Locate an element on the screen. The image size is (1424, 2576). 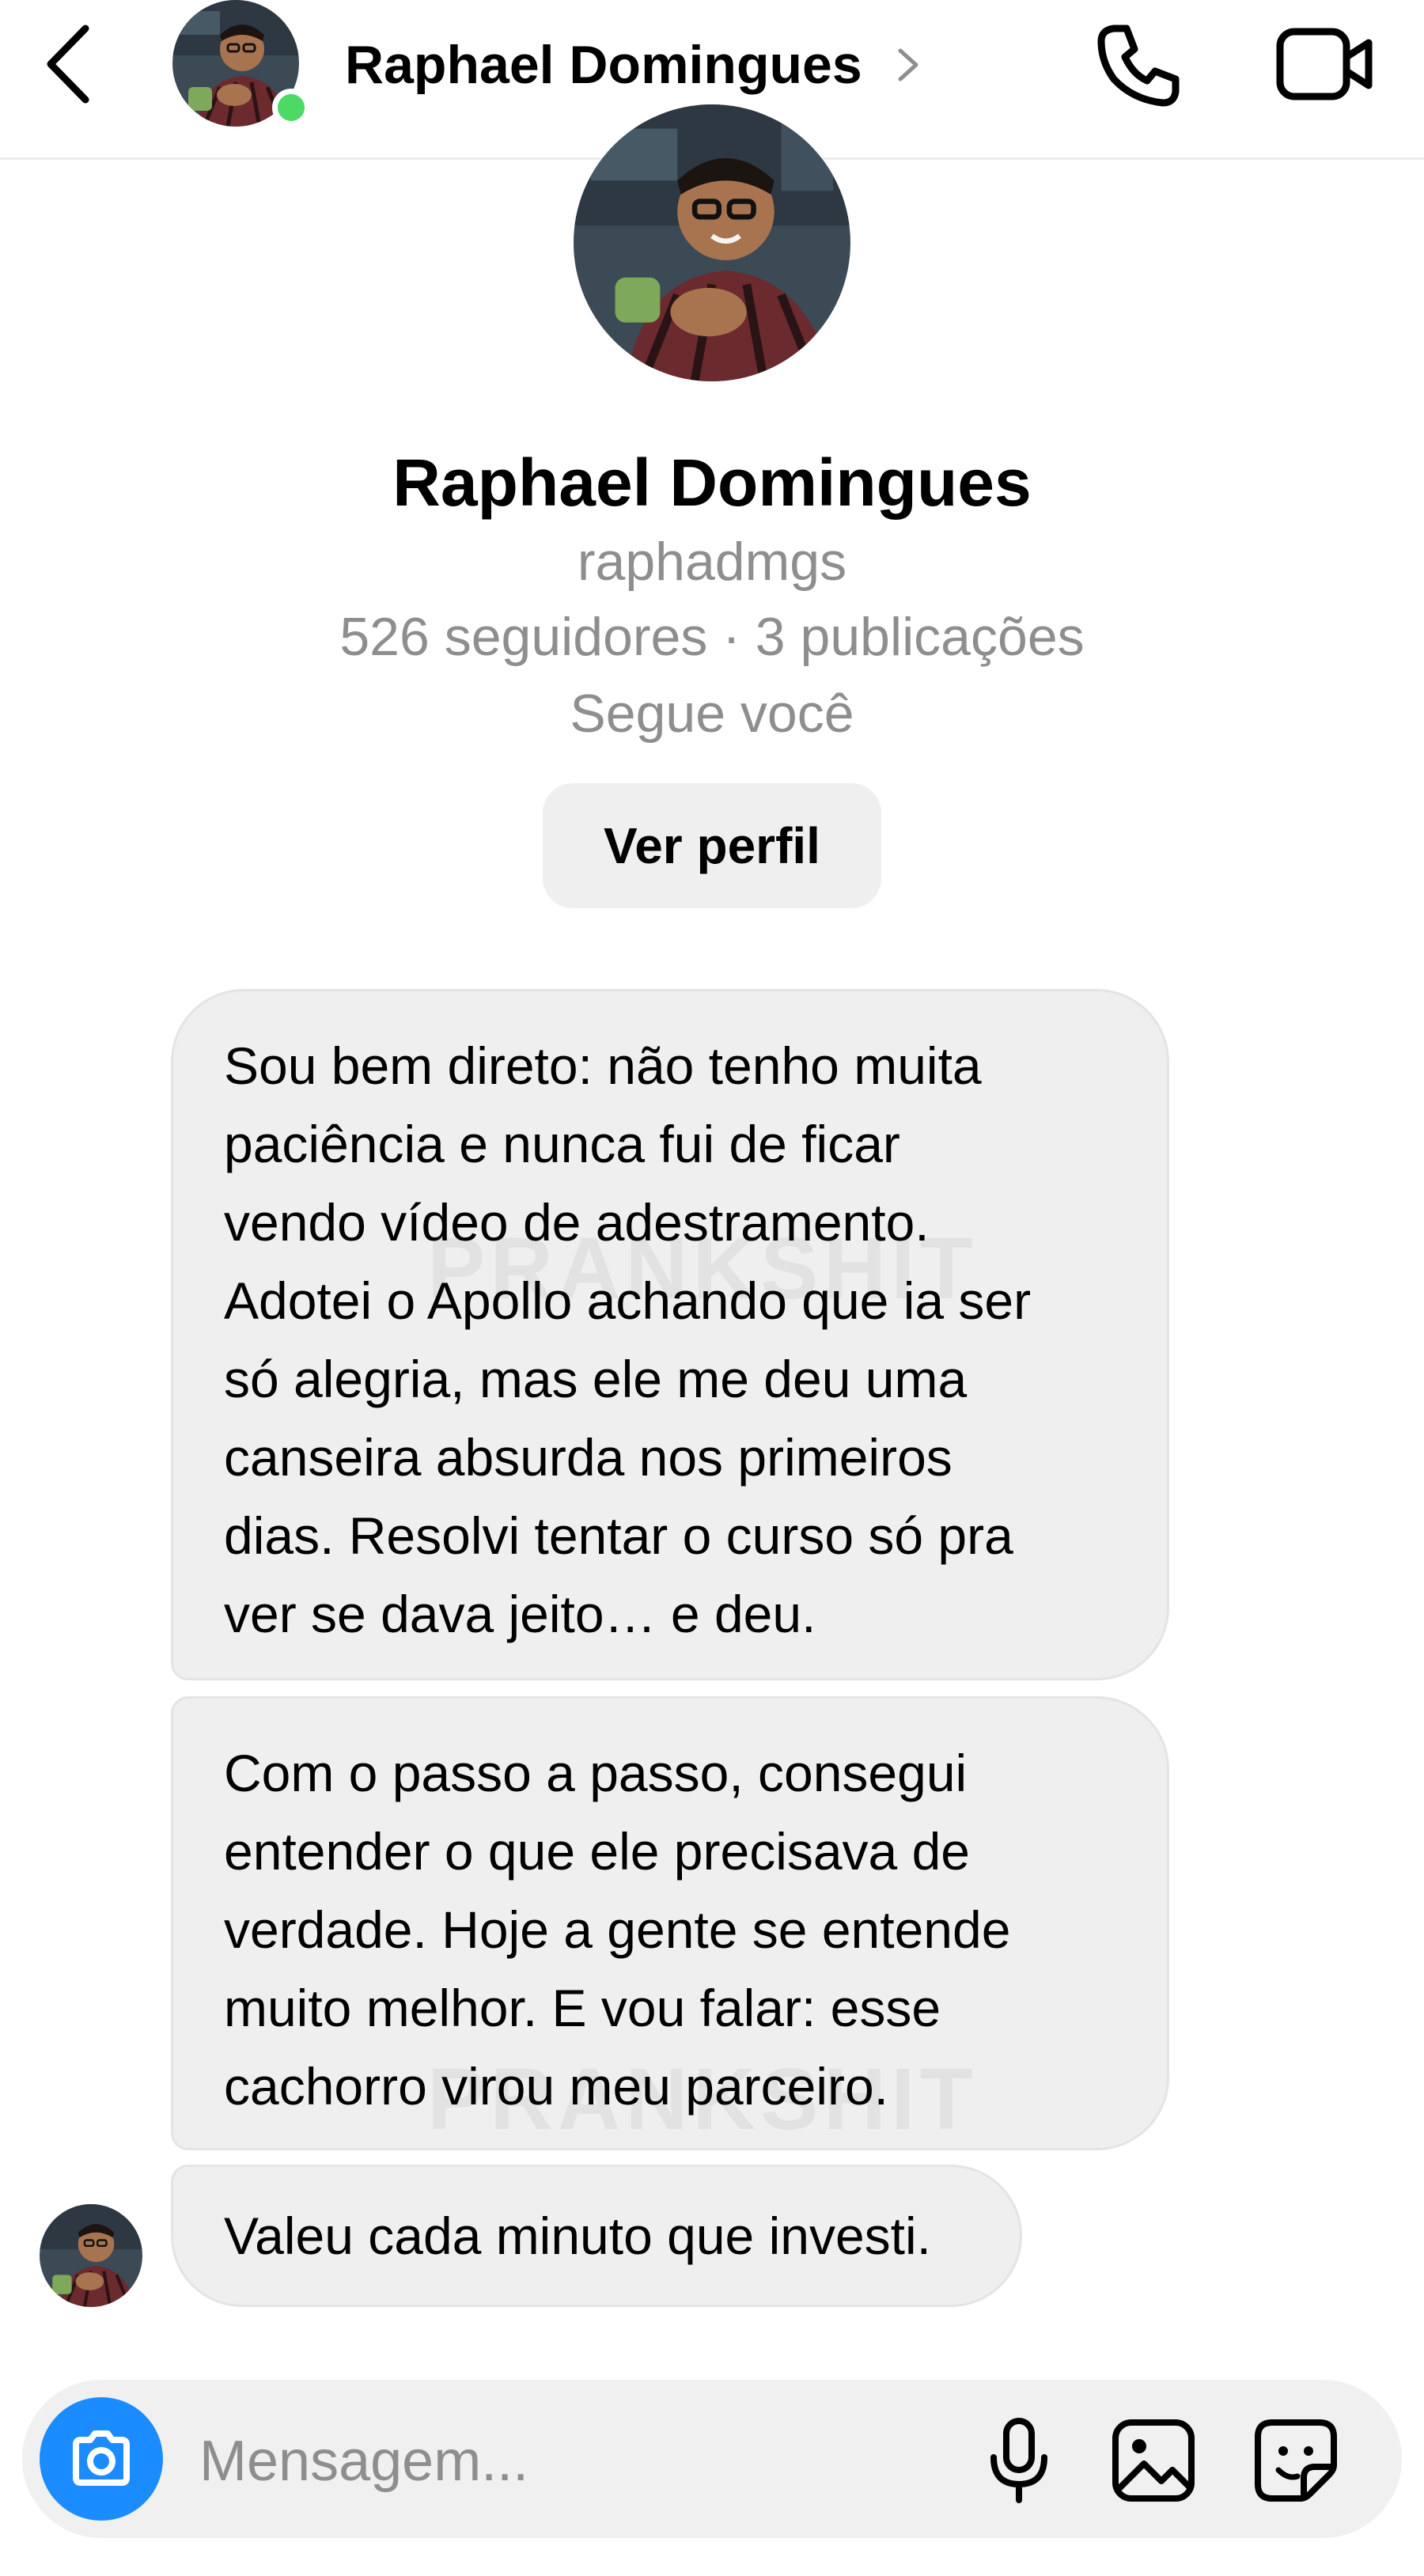
phone-icon is located at coordinates (1138, 66).